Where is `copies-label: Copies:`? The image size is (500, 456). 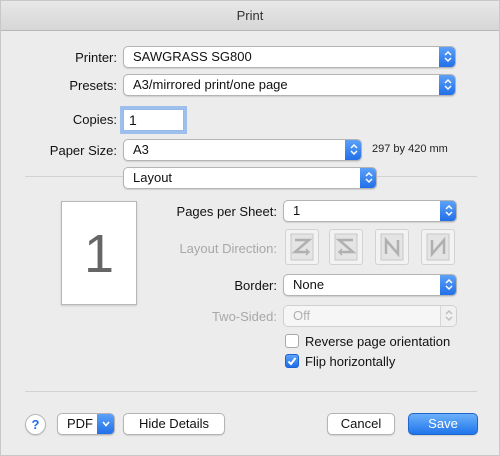
copies-label: Copies: is located at coordinates (94, 119).